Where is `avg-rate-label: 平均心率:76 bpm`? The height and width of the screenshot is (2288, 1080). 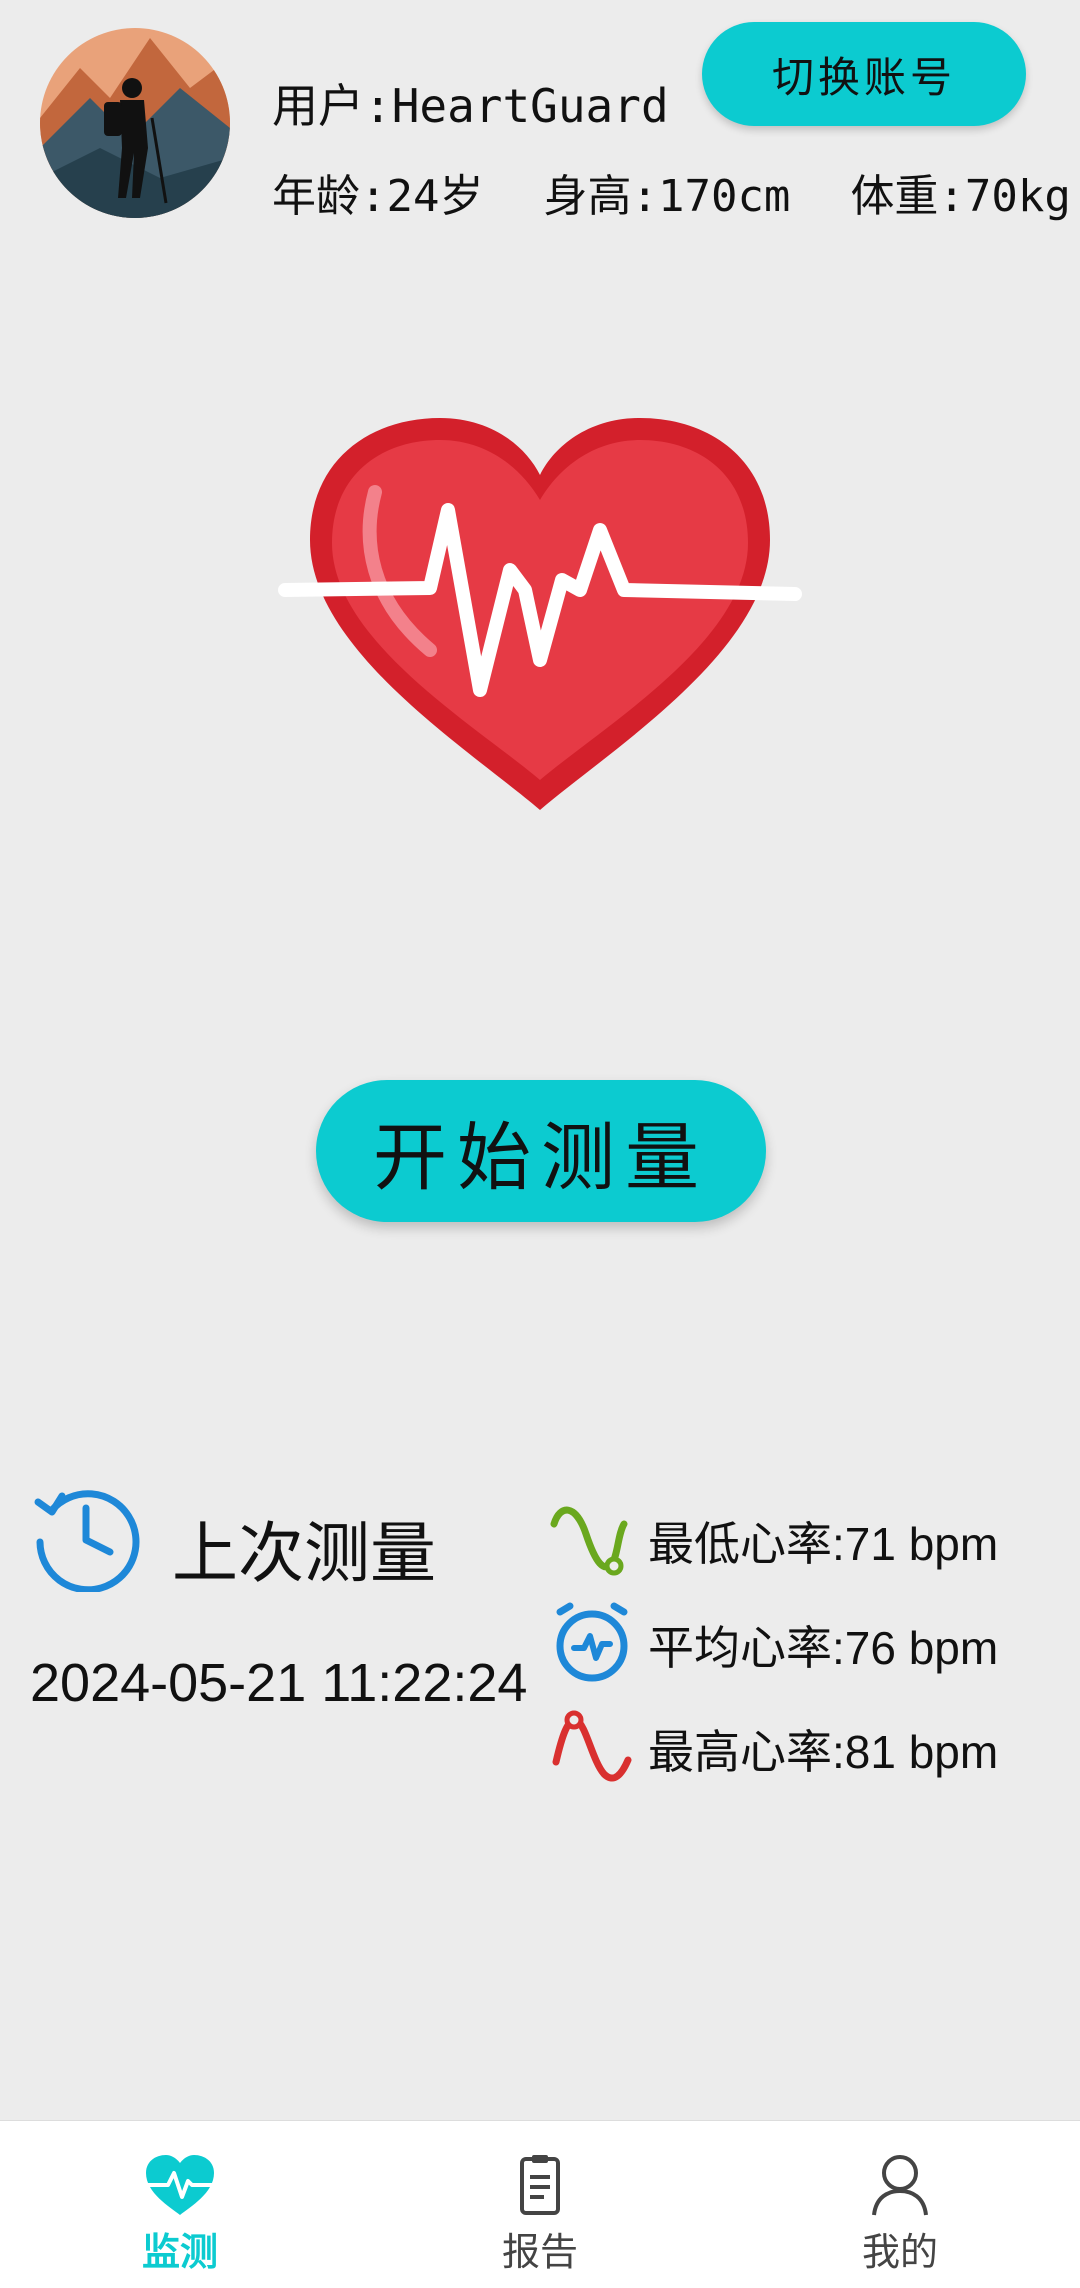 avg-rate-label: 平均心率:76 bpm is located at coordinates (823, 1648).